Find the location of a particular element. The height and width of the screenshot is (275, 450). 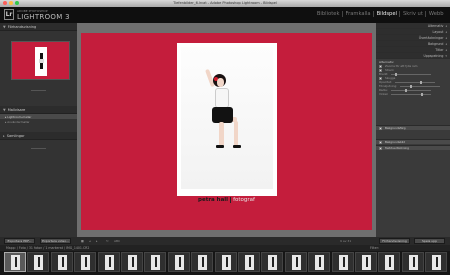

text-overlay-button: ABC is located at coordinates (117, 241).